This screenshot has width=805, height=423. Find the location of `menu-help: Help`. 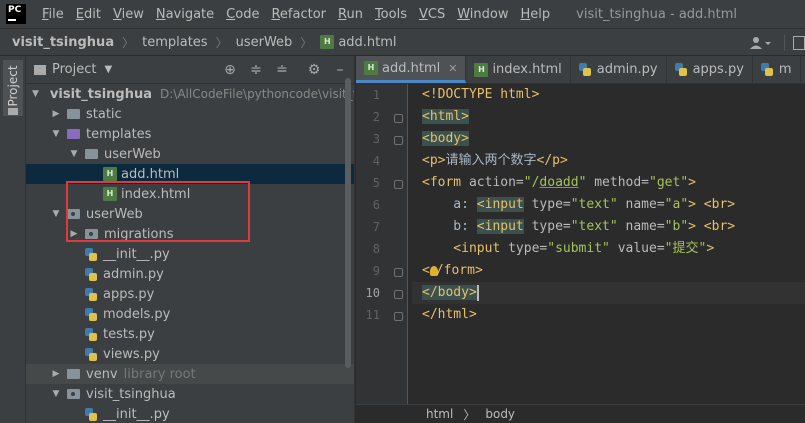

menu-help: Help is located at coordinates (536, 14).